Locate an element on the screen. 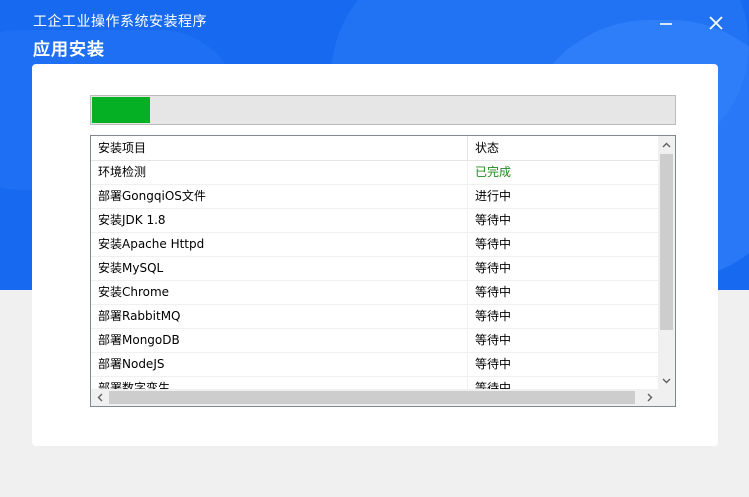 The width and height of the screenshot is (749, 497). list-item-name: 部署MongoDB is located at coordinates (279, 340).